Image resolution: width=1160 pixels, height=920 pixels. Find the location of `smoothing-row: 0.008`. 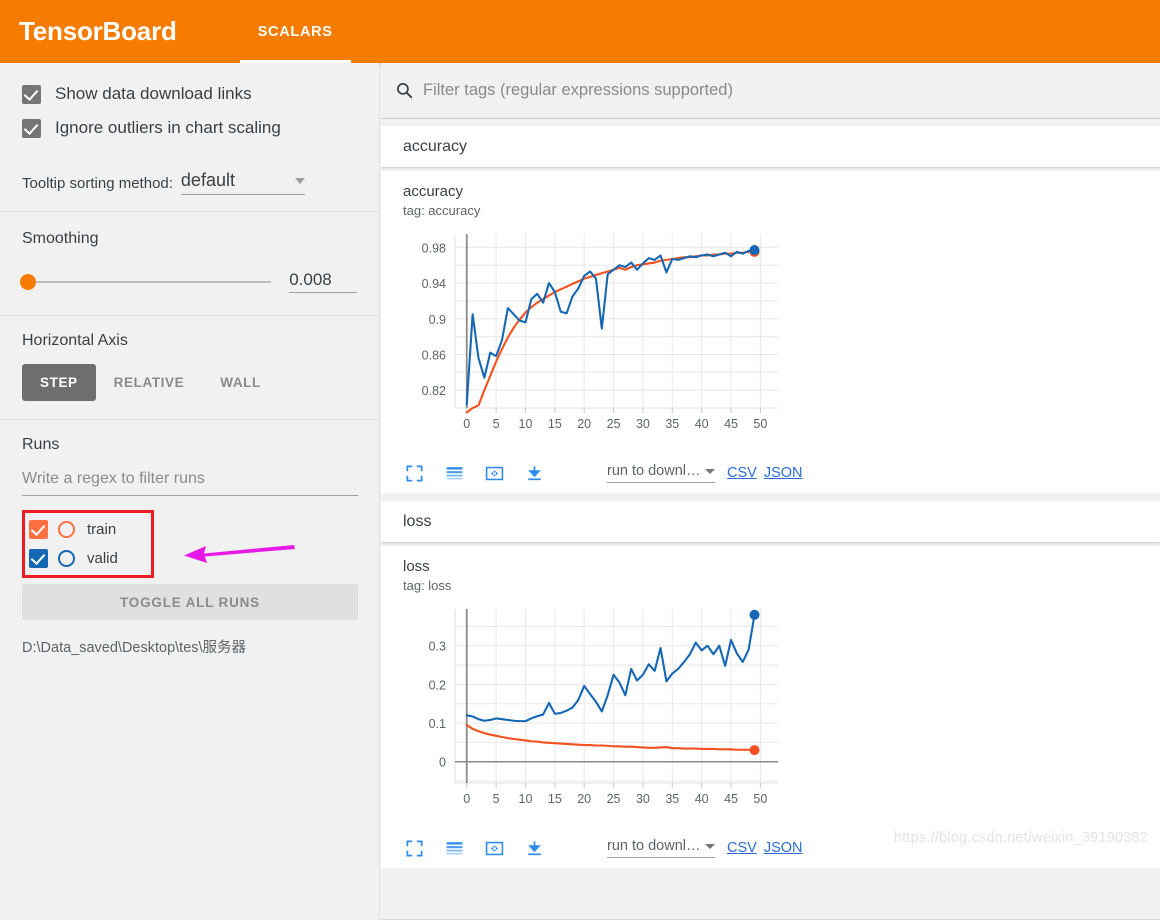

smoothing-row: 0.008 is located at coordinates (188, 281).